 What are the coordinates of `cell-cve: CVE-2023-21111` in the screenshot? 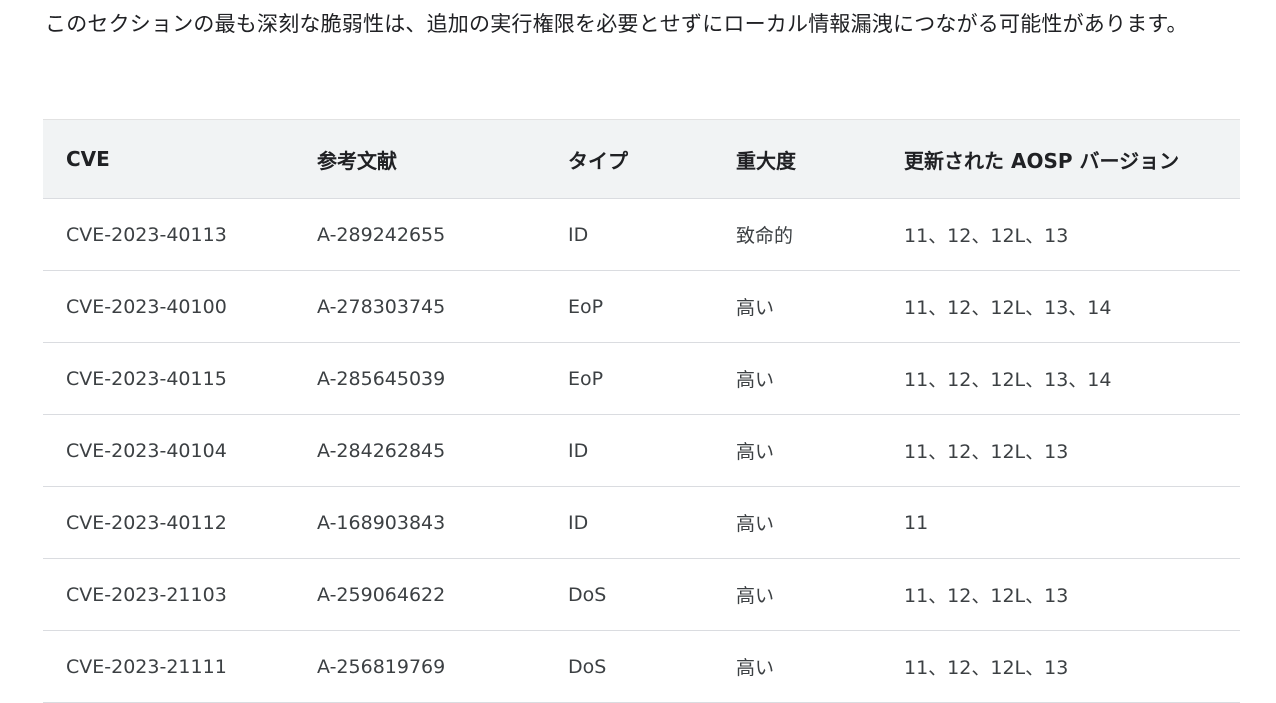 It's located at (168, 666).